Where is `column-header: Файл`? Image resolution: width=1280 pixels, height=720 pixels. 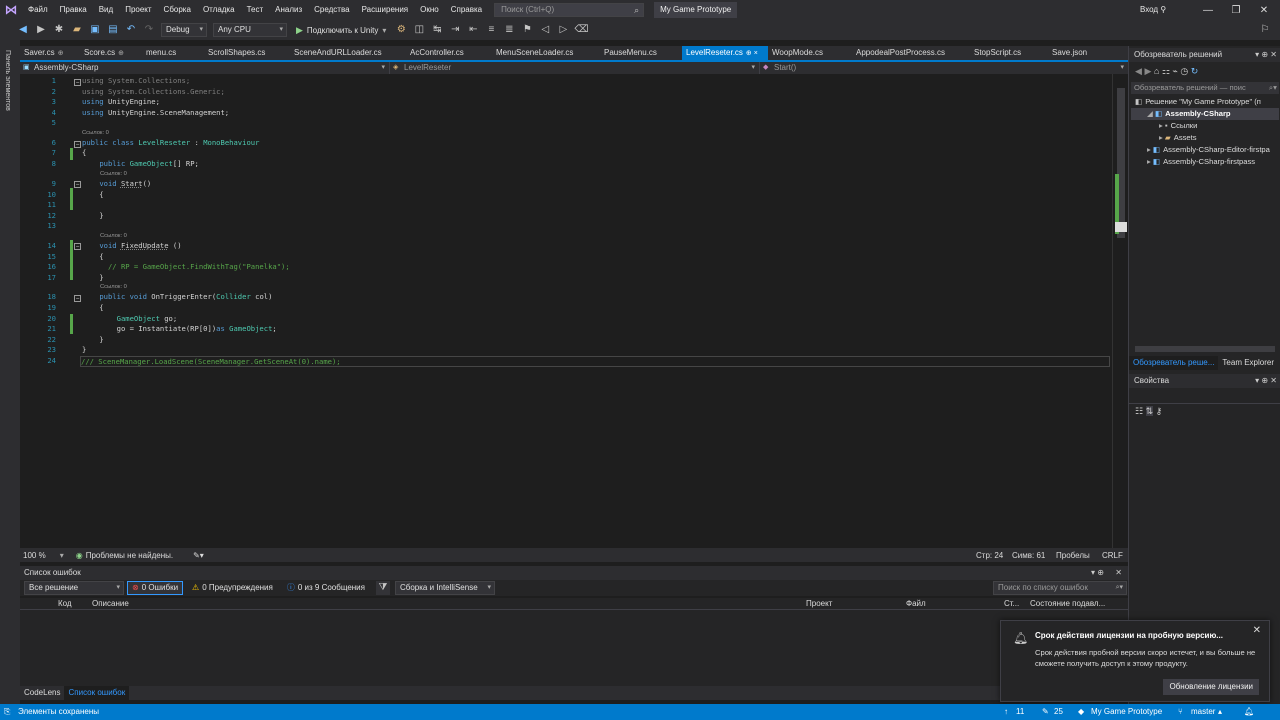
column-header: Файл is located at coordinates (955, 604).